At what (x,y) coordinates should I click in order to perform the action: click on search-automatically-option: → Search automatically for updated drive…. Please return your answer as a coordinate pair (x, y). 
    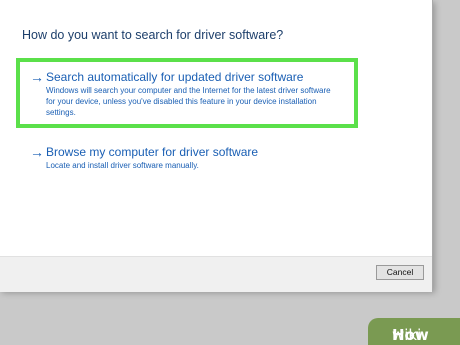
    Looking at the image, I should click on (190, 97).